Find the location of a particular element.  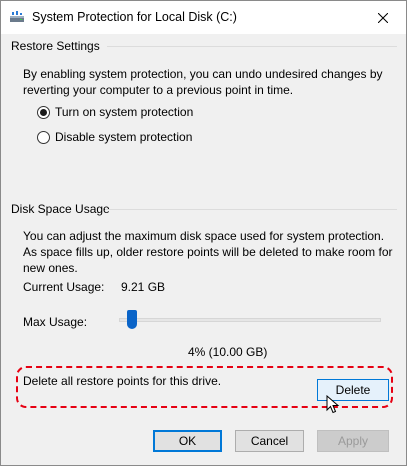

disk-space-usage-label: Disk Space Usage is located at coordinates (60, 209).